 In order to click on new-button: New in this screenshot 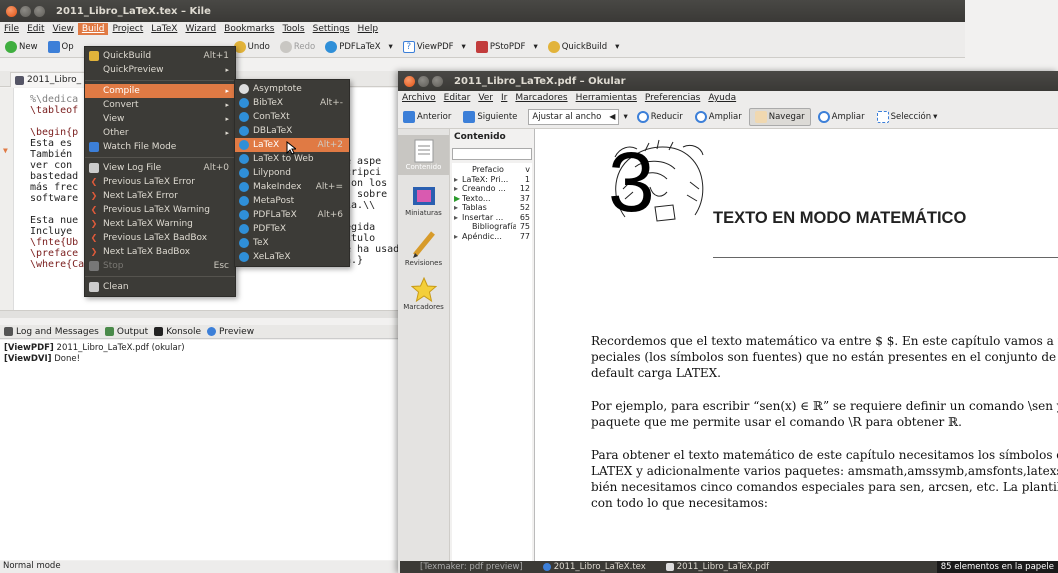, I will do `click(21, 47)`.